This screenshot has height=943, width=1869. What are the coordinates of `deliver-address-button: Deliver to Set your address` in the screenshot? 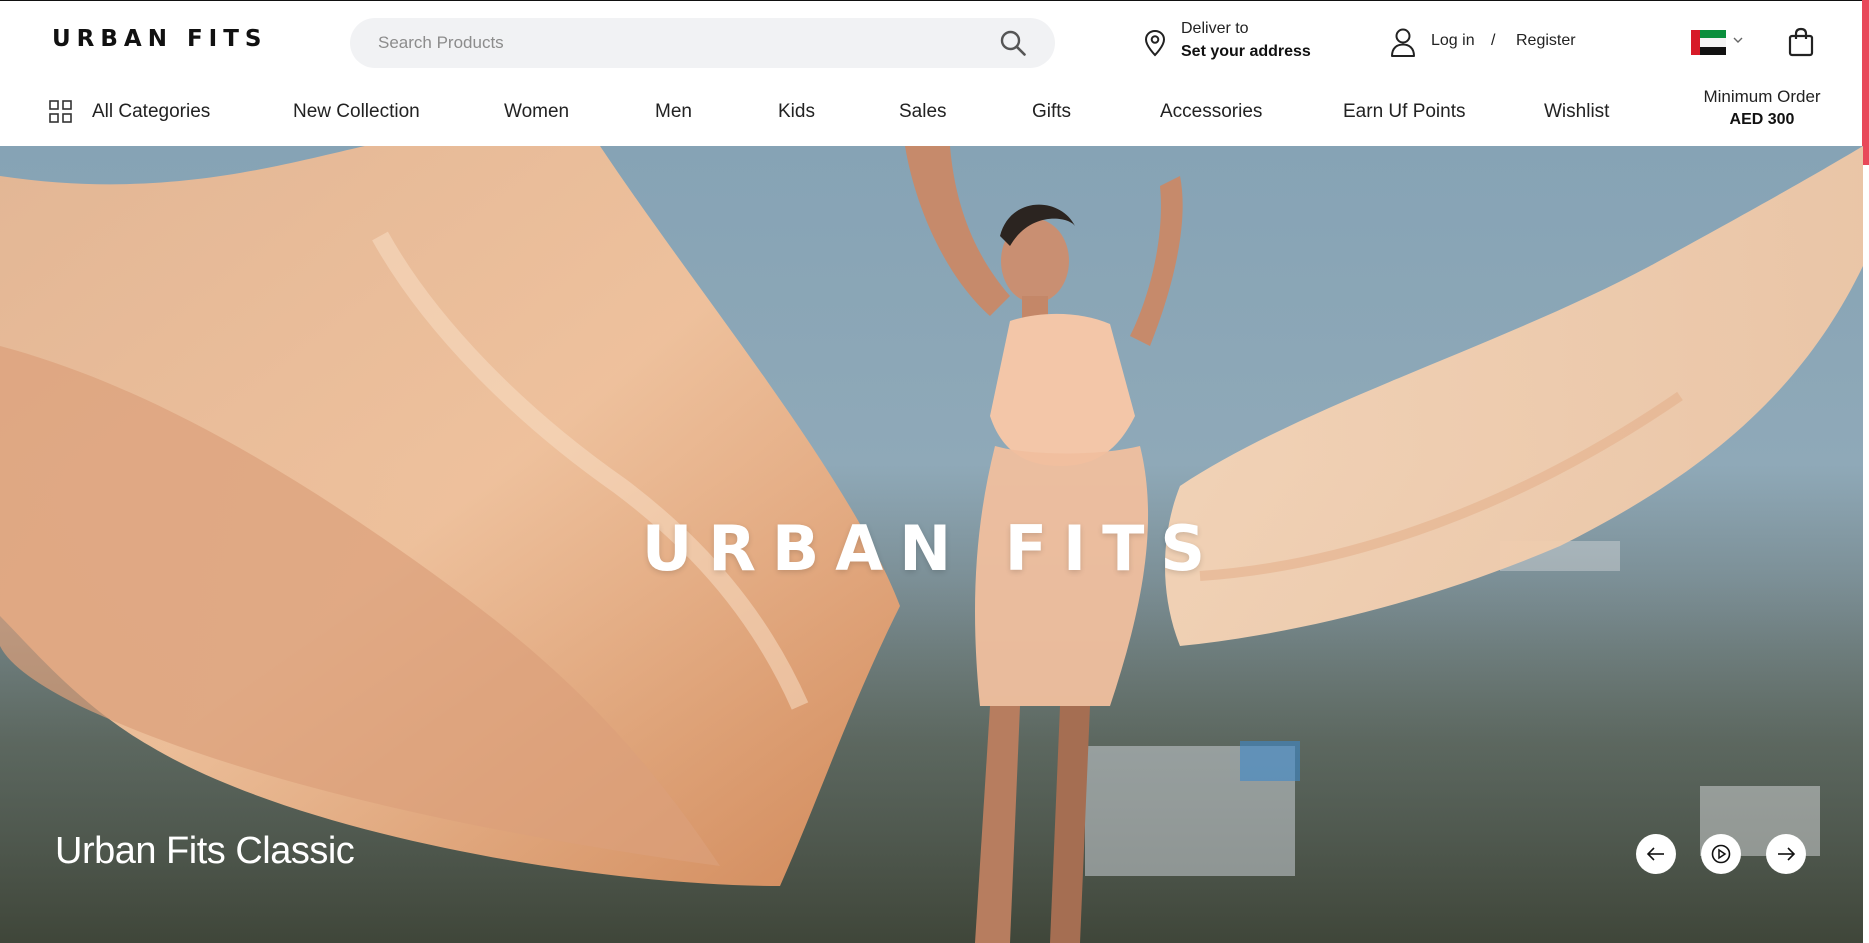 It's located at (1230, 42).